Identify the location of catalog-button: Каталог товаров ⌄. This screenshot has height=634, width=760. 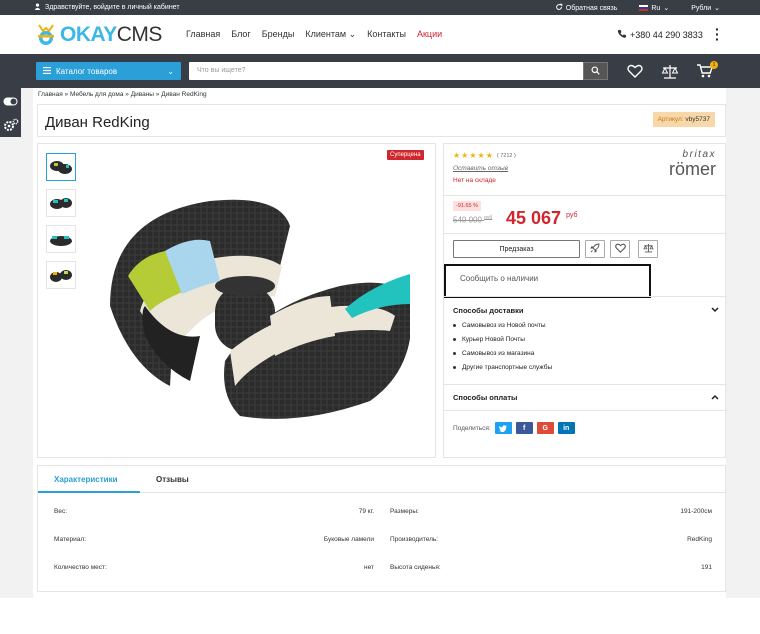
(108, 71).